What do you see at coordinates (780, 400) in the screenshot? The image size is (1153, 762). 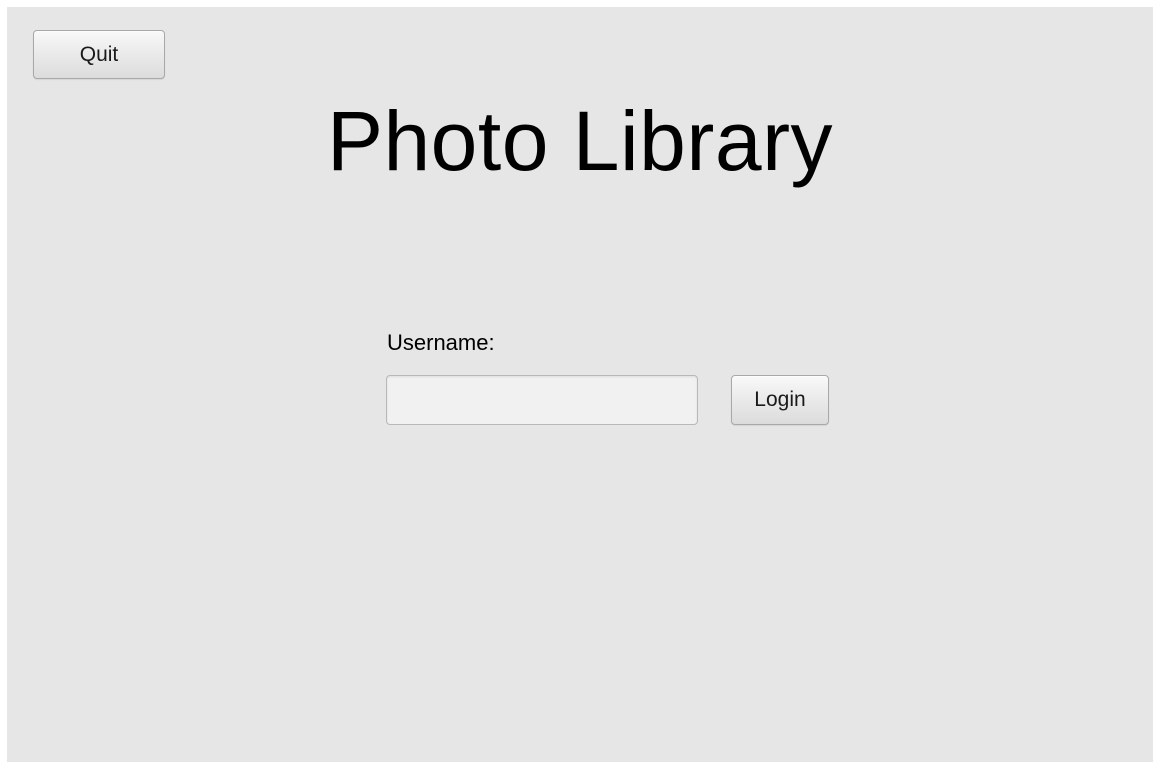 I see `login-button: Login` at bounding box center [780, 400].